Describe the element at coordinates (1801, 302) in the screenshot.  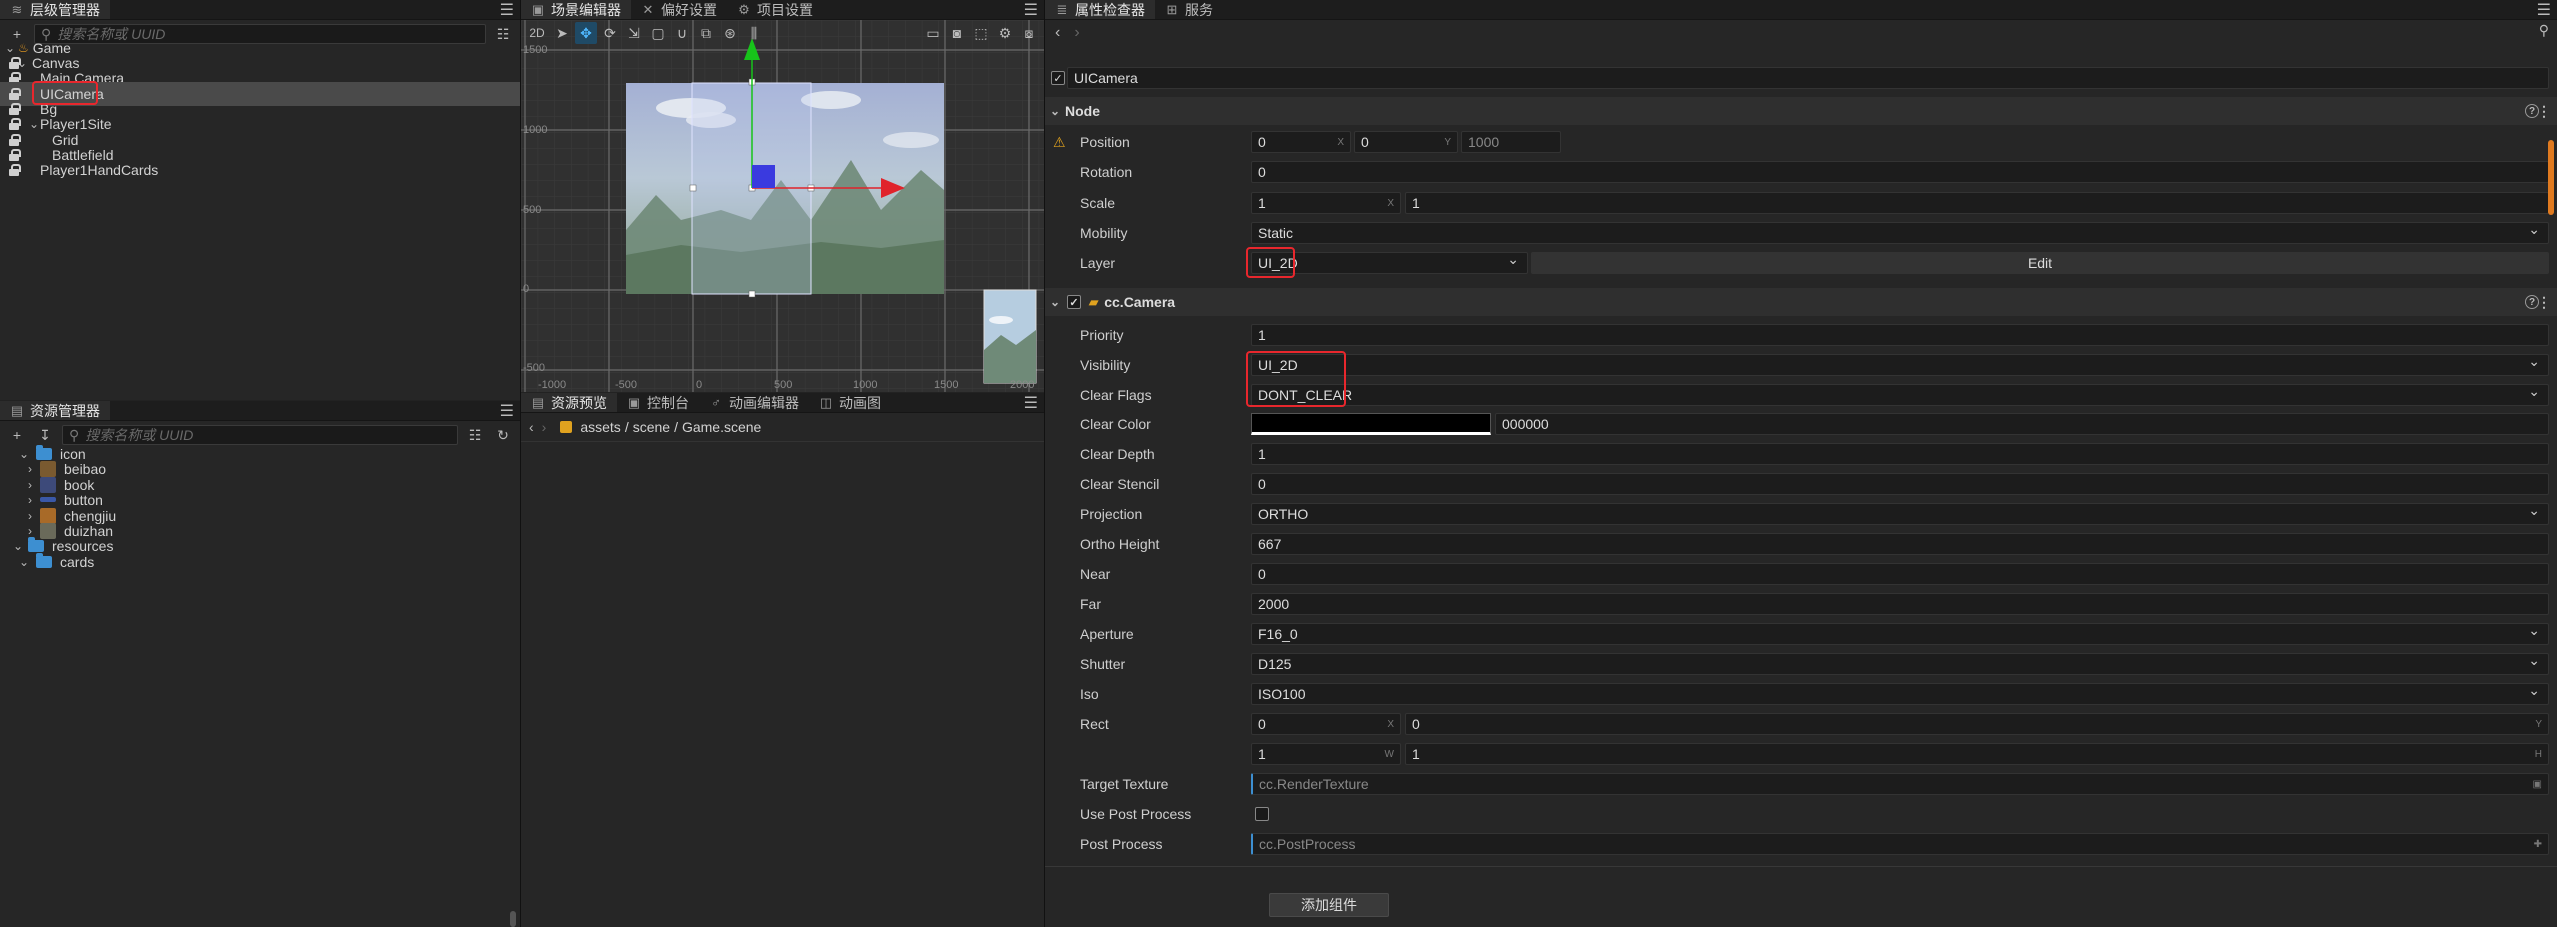
I see `camera-section-header: ⌄ ✓ ▰ cc.Camera ? ⋮` at that location.